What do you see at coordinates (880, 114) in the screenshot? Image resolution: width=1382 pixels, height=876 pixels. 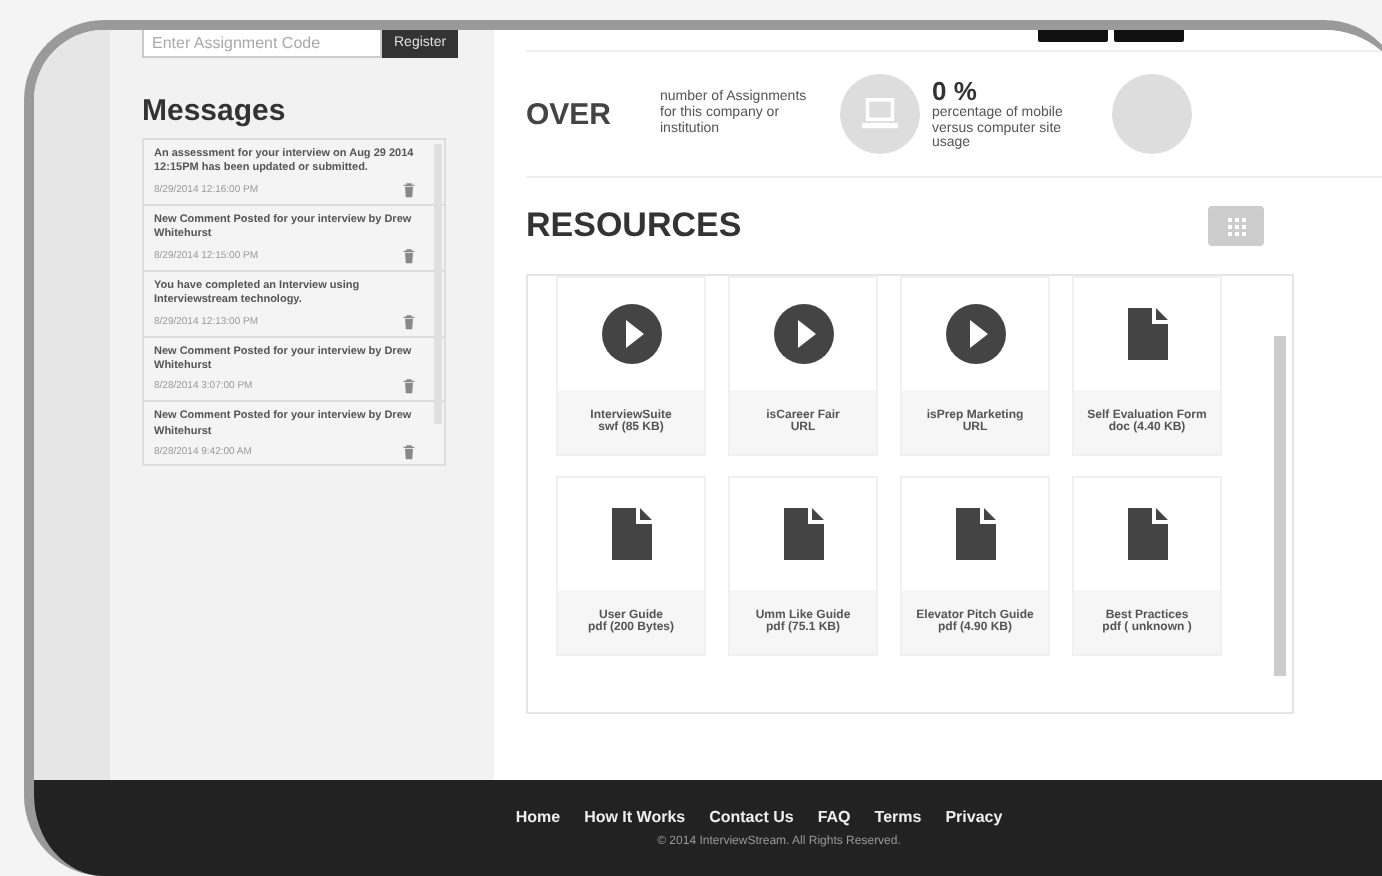 I see `computer-icon` at bounding box center [880, 114].